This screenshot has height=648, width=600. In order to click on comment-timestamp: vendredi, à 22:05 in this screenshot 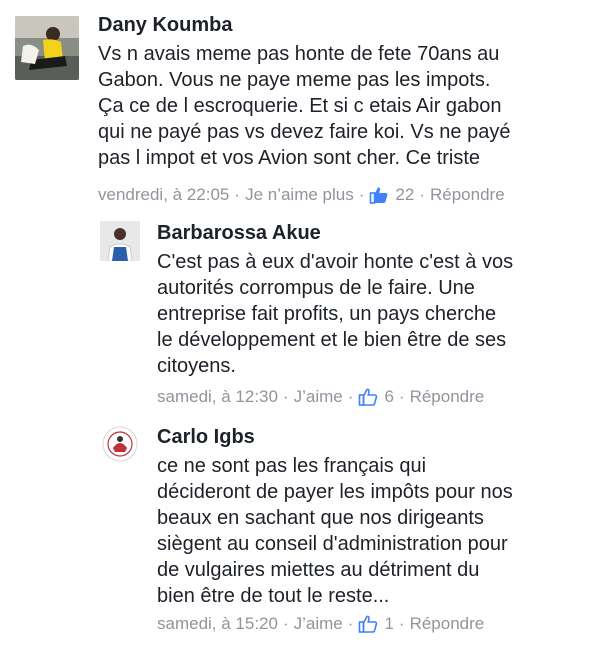, I will do `click(163, 195)`.